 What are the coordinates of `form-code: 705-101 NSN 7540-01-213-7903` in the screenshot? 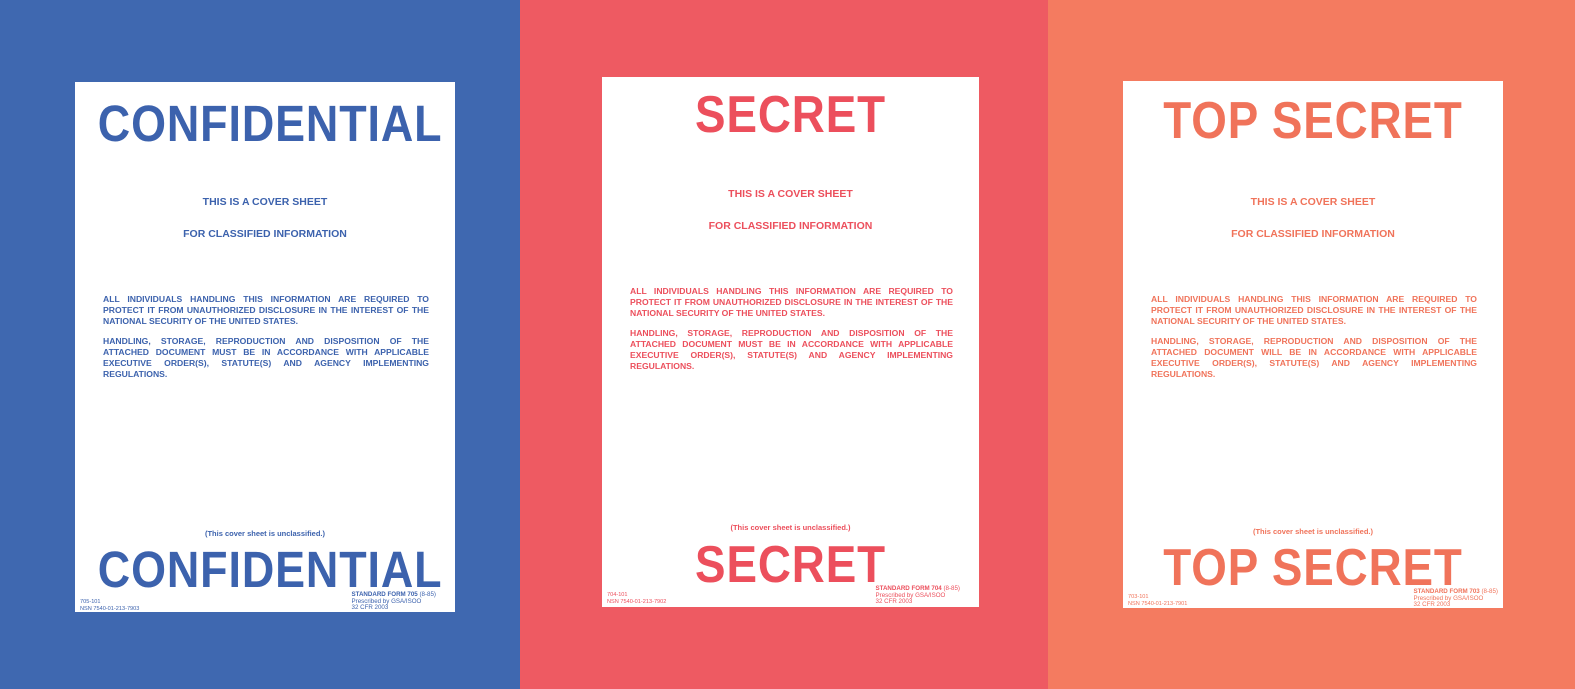 It's located at (109, 605).